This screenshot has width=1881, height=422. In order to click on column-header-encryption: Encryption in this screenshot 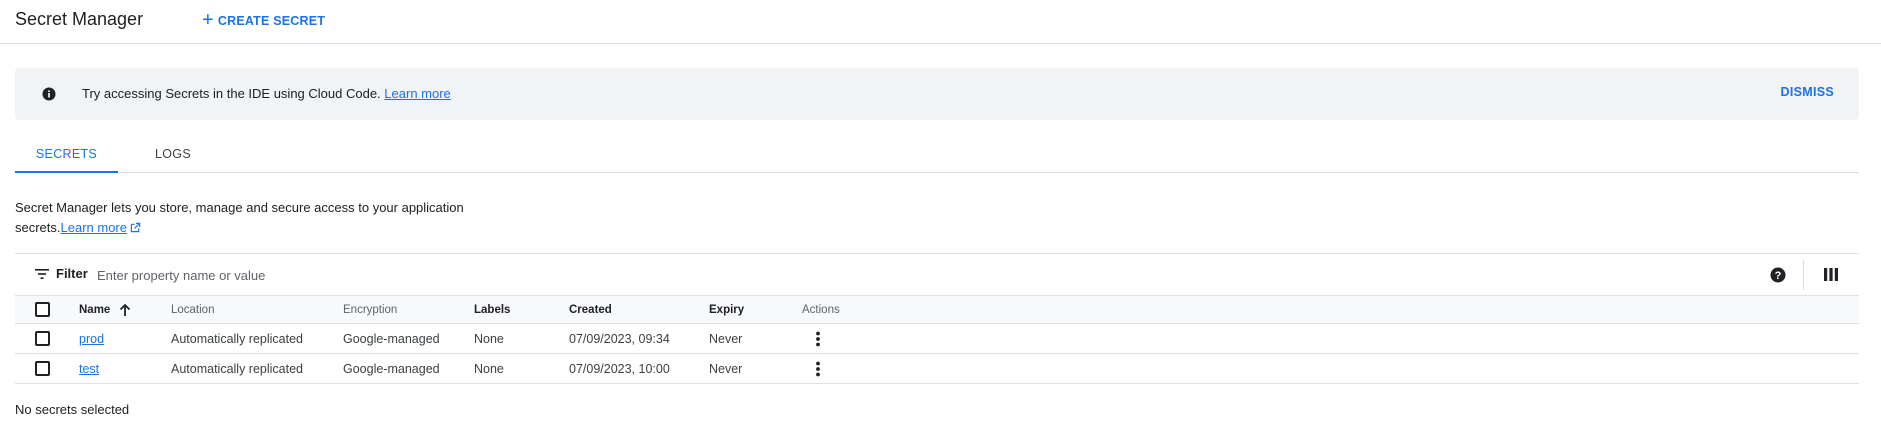, I will do `click(370, 309)`.